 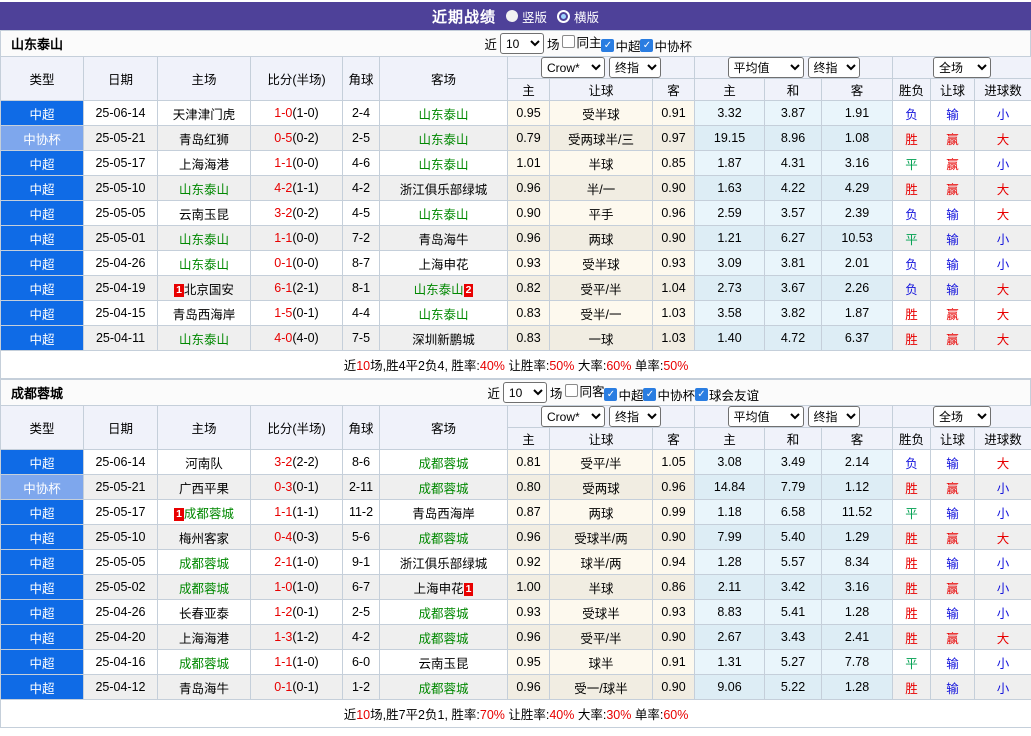 I want to click on goals-result-cell: 小, so click(x=1002, y=587).